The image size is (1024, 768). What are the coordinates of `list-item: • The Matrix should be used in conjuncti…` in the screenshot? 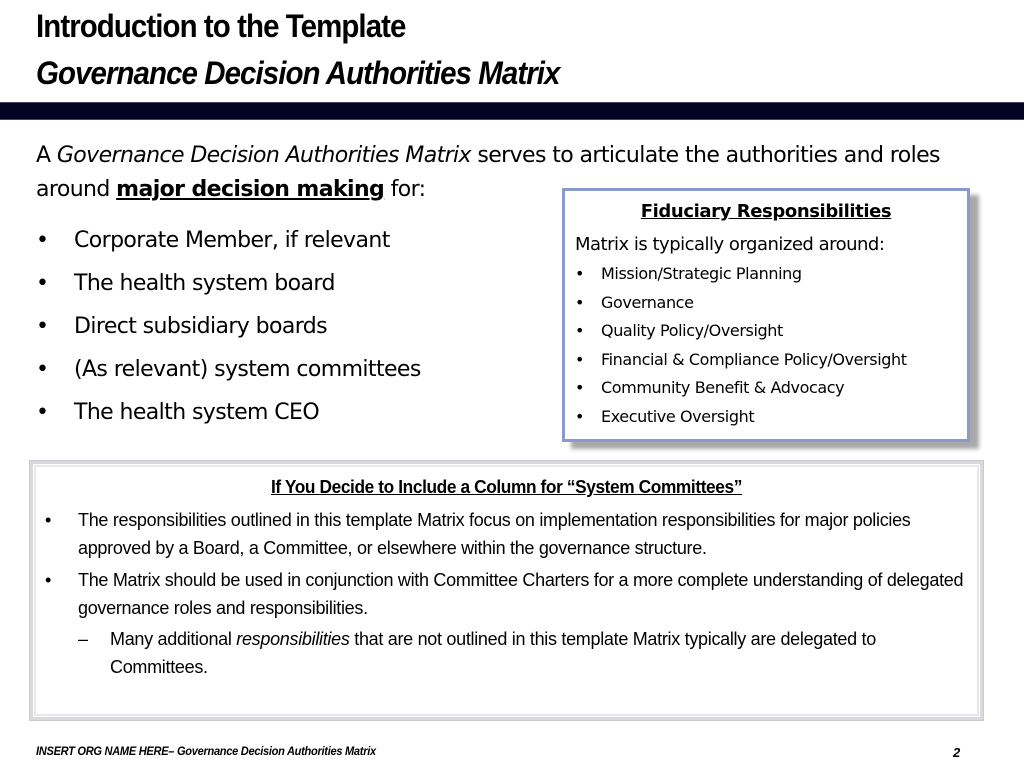 It's located at (506, 624).